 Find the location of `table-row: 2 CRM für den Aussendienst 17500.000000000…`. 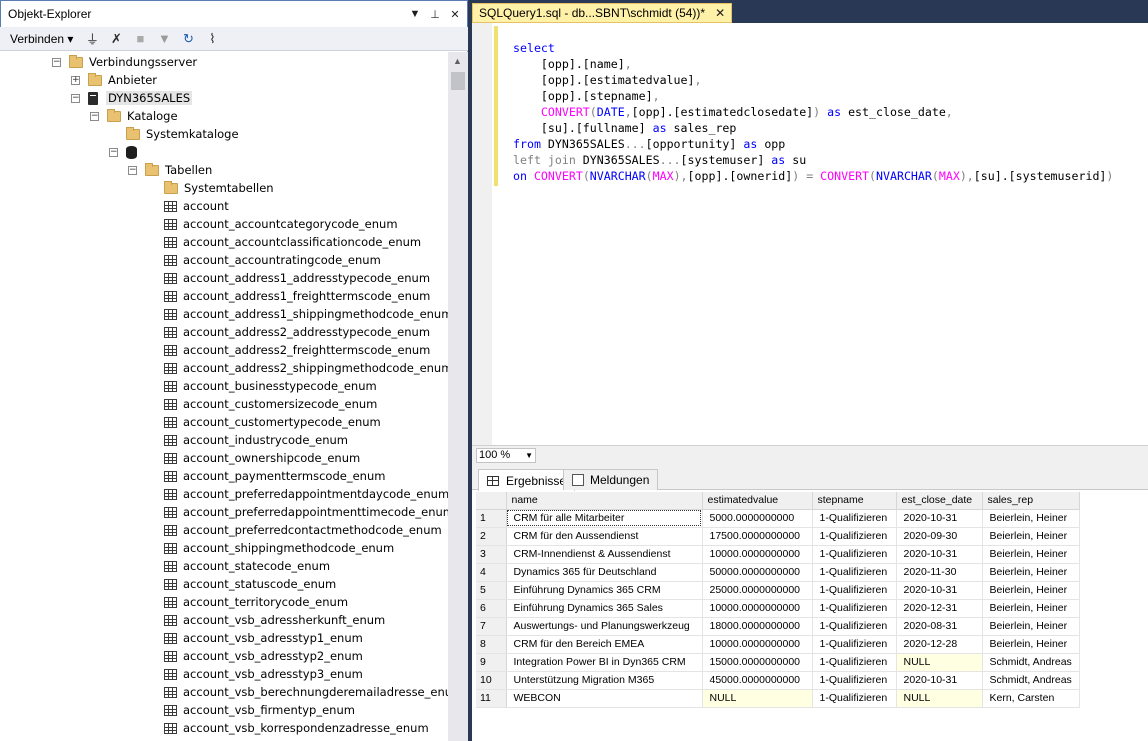

table-row: 2 CRM für den Aussendienst 17500.000000000… is located at coordinates (778, 536).